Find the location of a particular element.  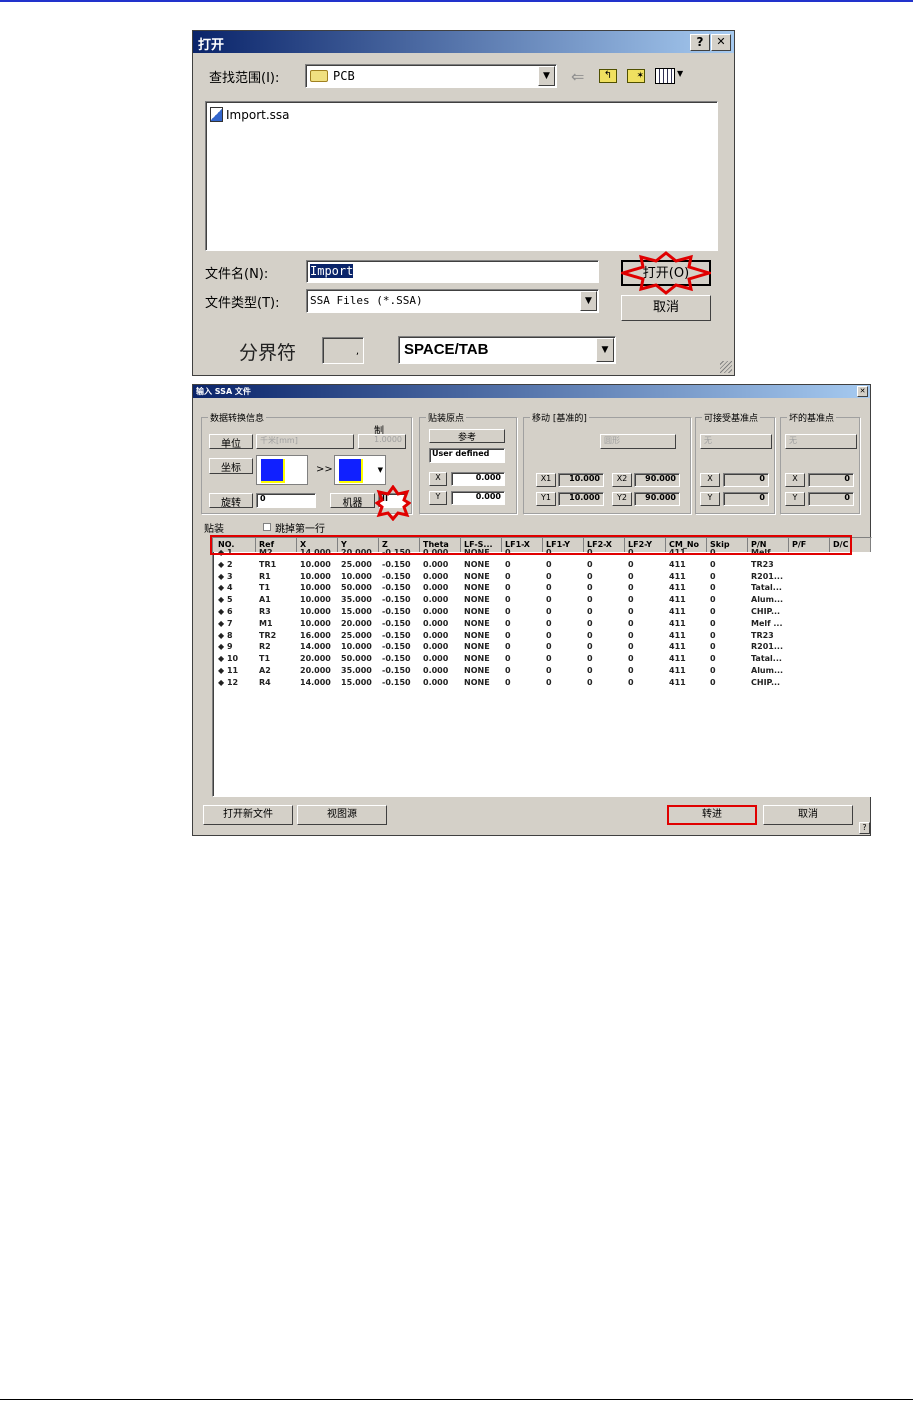

file-item: Import.ssa is located at coordinates (250, 114).